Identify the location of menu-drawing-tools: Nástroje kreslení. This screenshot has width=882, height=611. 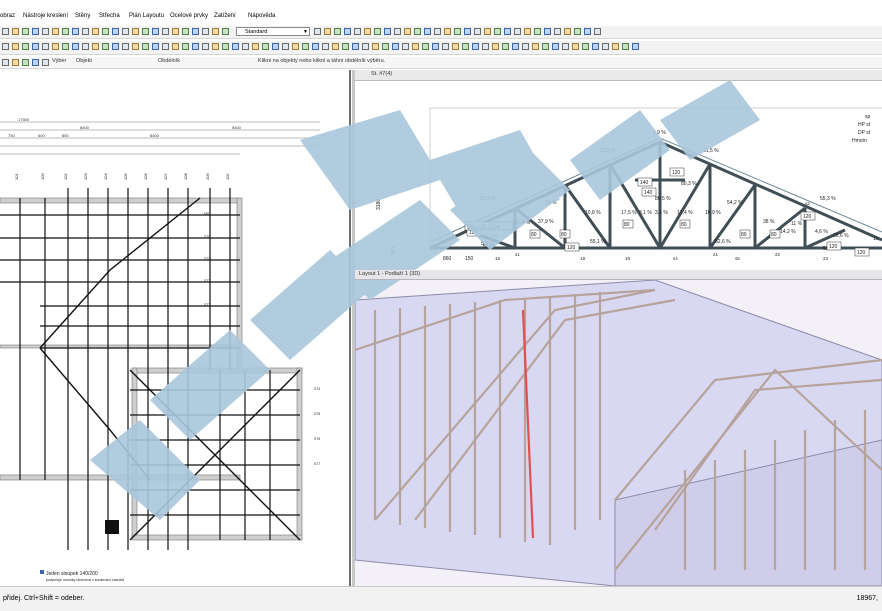
(45, 16).